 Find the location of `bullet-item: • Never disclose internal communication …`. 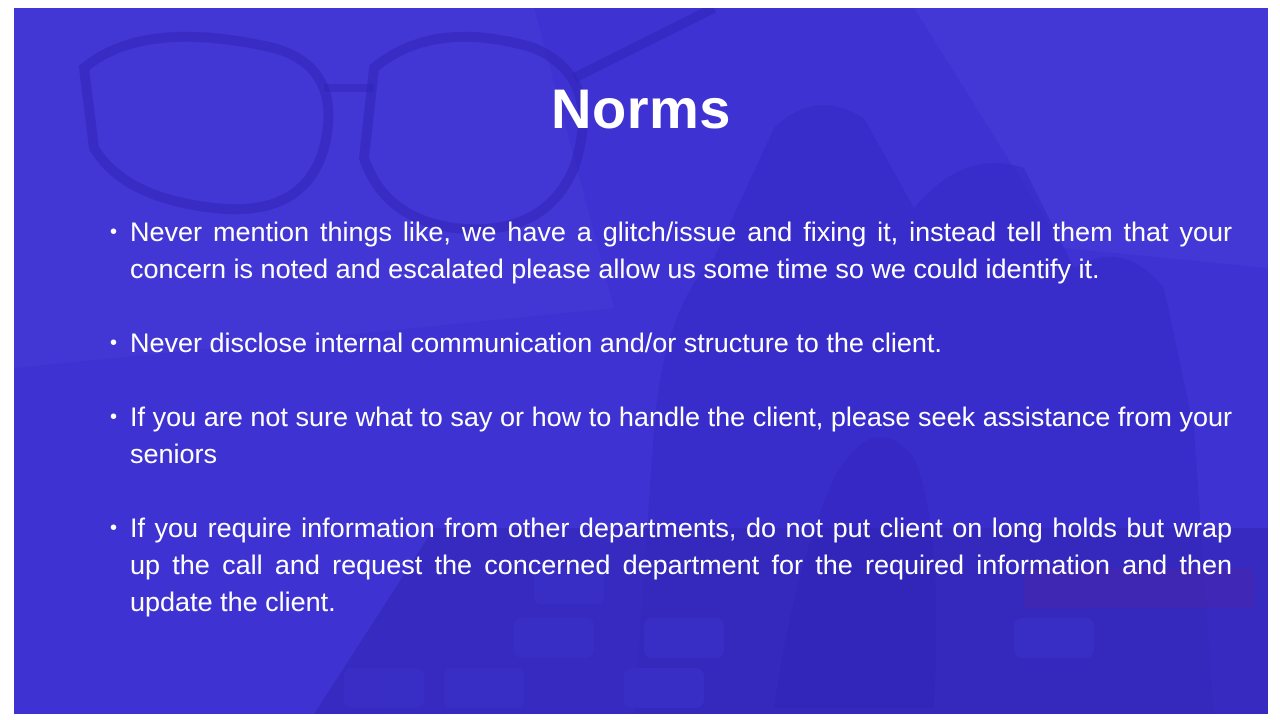

bullet-item: • Never disclose internal communication … is located at coordinates (671, 343).